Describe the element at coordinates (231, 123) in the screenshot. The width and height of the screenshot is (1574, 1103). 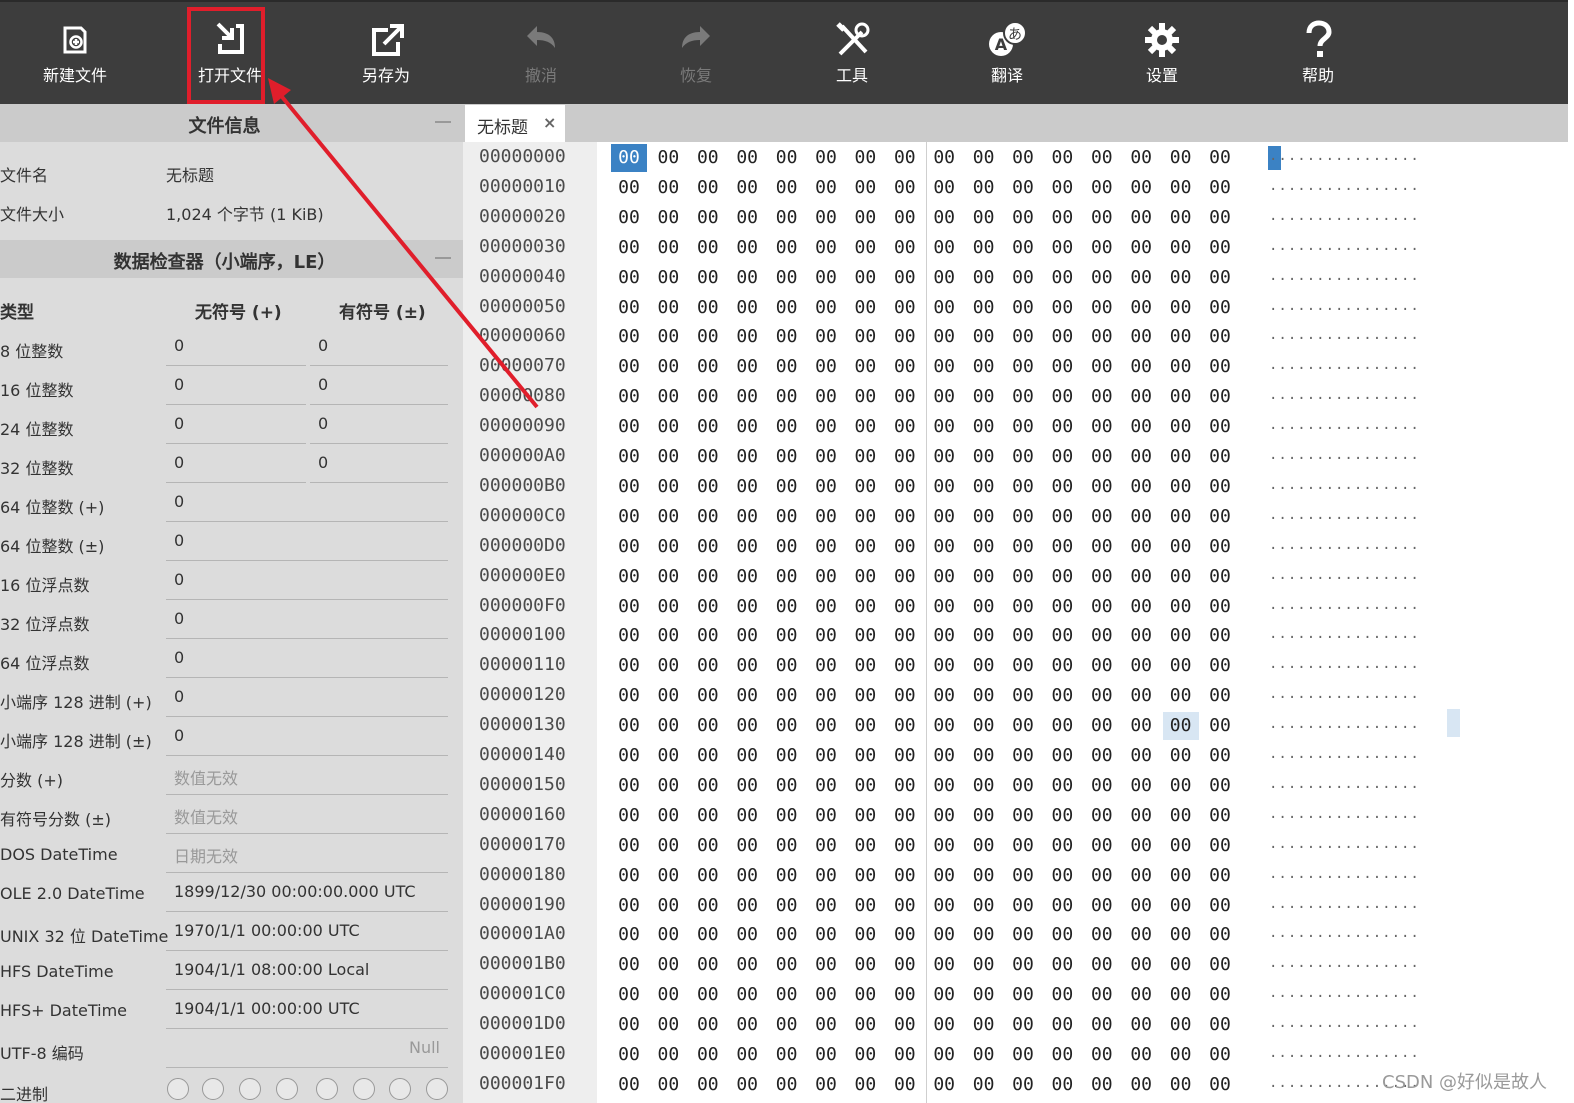
I see `file-info-header: 文件信息` at that location.